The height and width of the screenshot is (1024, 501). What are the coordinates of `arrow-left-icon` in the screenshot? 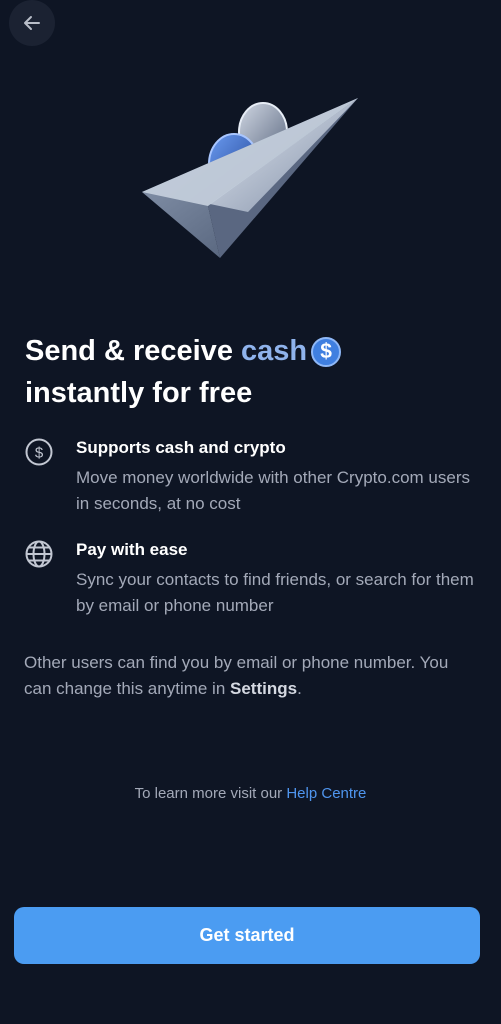 It's located at (32, 23).